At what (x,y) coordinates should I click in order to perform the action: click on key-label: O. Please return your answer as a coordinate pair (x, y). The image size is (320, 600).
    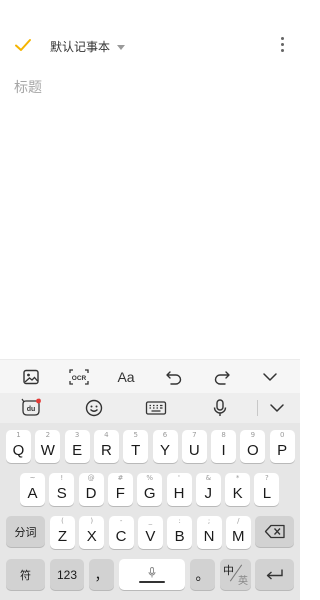
    Looking at the image, I should click on (253, 450).